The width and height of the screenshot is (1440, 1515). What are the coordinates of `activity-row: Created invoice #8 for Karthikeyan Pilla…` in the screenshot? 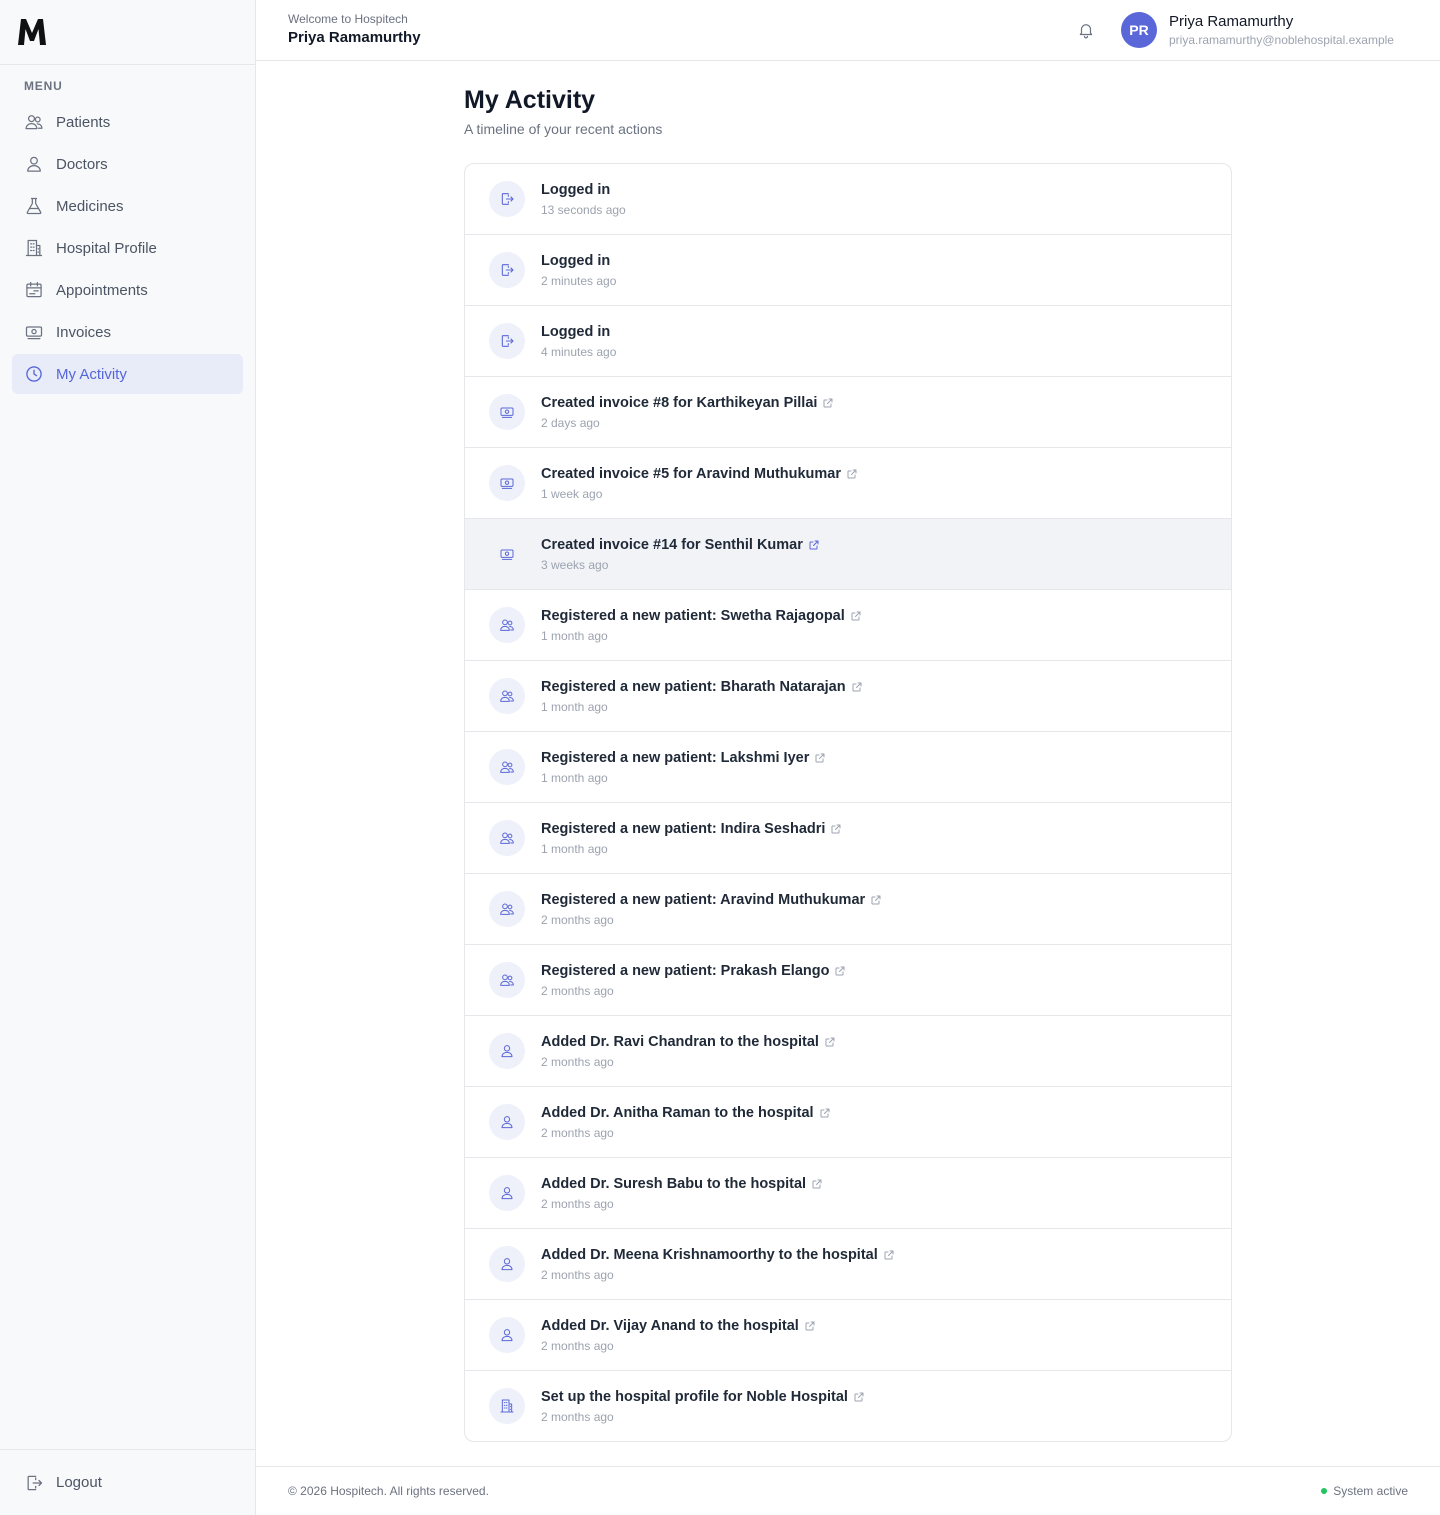 It's located at (848, 412).